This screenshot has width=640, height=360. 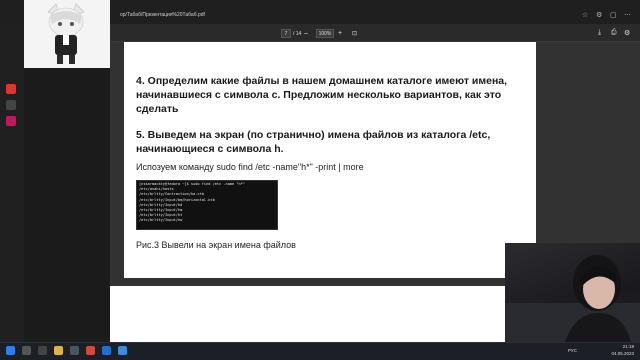 I want to click on fit-page-icon: ⊡, so click(x=354, y=33).